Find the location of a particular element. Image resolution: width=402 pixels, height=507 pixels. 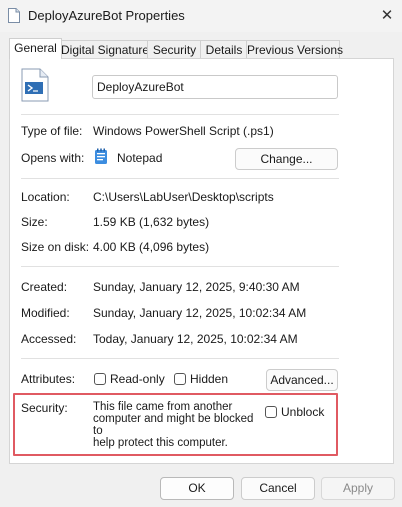

apply-button: Apply is located at coordinates (358, 488).